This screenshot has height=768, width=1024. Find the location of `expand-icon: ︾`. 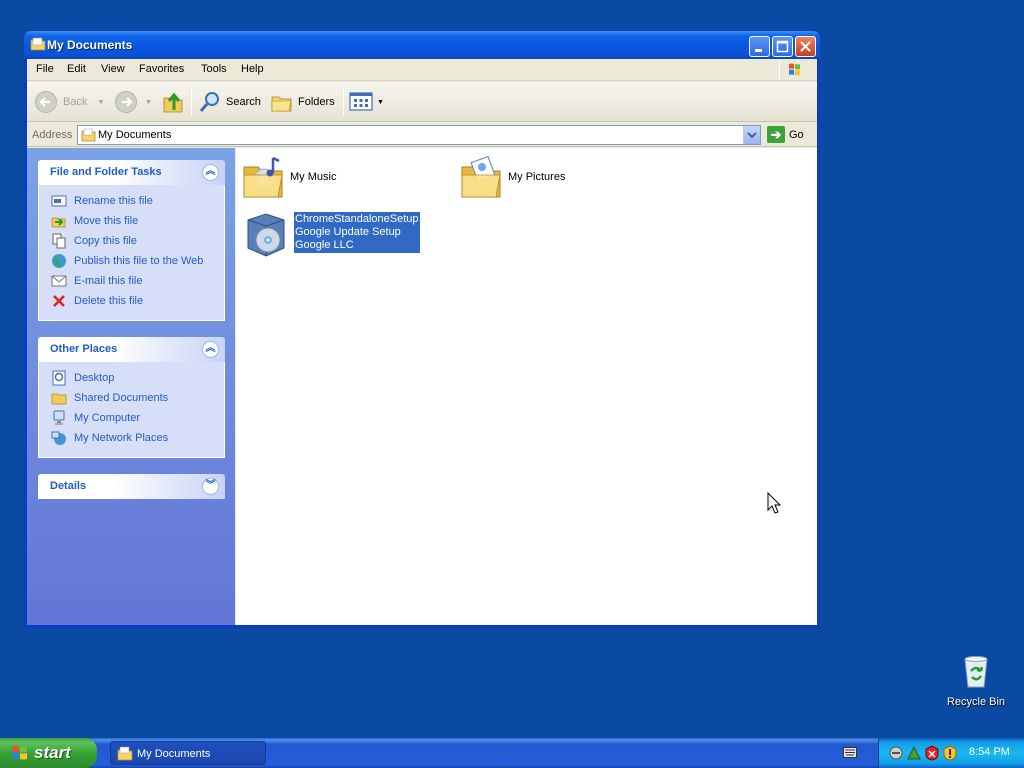

expand-icon: ︾ is located at coordinates (210, 486).